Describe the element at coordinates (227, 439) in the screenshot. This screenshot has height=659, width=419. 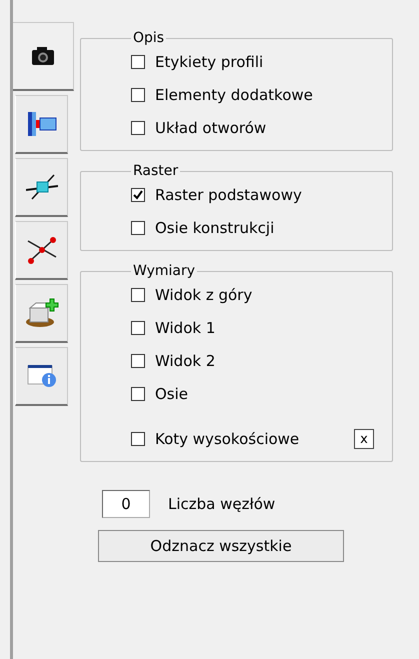
I see `checkbox-label: Koty wysokościowe` at that location.